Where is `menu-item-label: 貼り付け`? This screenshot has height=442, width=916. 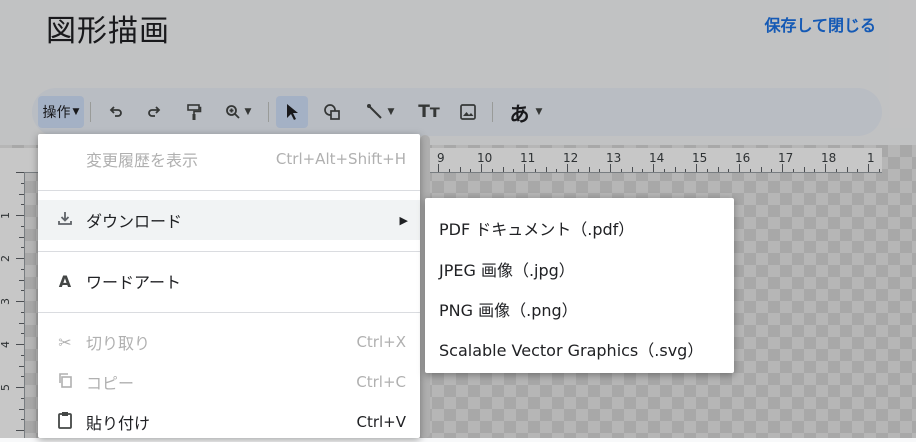 menu-item-label: 貼り付け is located at coordinates (118, 423).